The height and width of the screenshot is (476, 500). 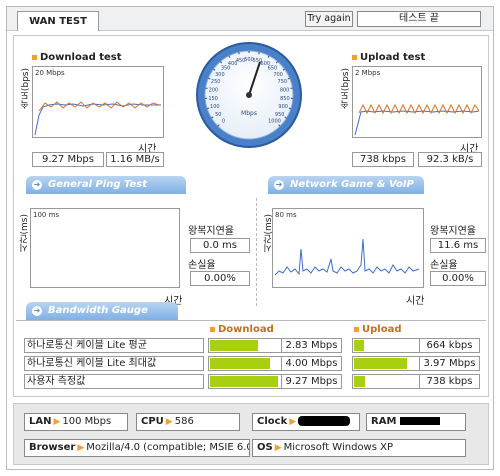 I want to click on download-value: 2.83 Mbps, so click(x=311, y=345).